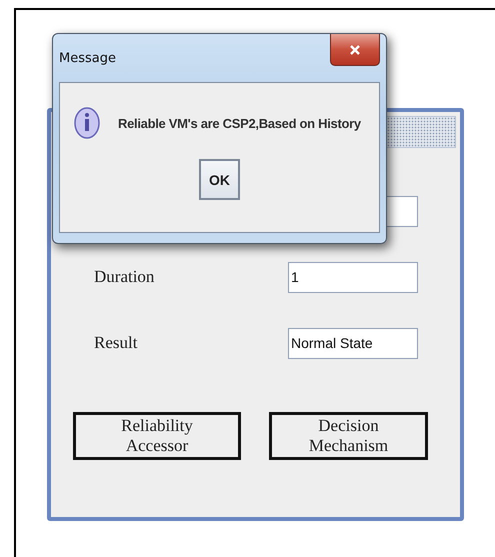 Image resolution: width=495 pixels, height=557 pixels. I want to click on input-field: 1, so click(353, 277).